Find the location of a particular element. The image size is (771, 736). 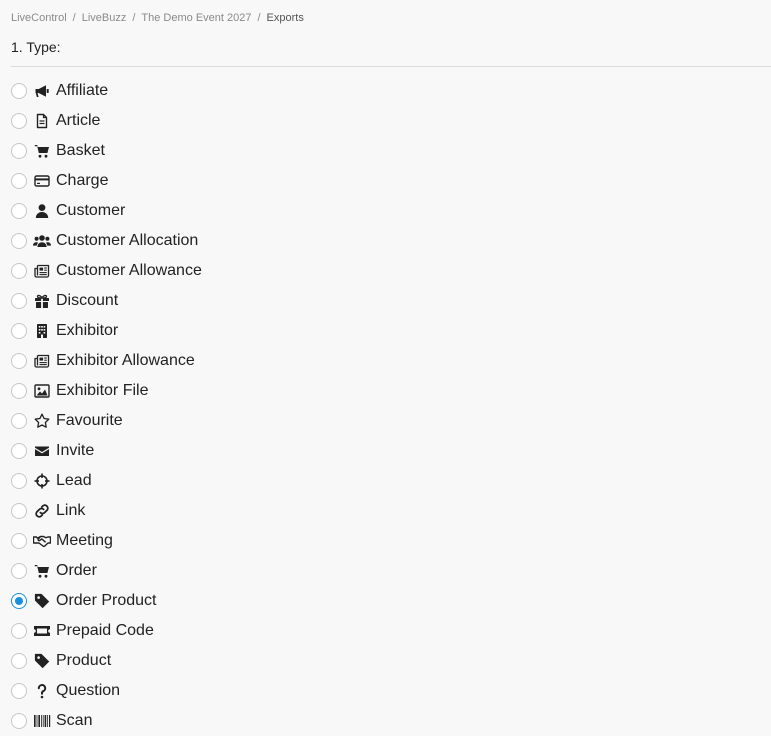

option-label: Prepaid Code is located at coordinates (105, 630).